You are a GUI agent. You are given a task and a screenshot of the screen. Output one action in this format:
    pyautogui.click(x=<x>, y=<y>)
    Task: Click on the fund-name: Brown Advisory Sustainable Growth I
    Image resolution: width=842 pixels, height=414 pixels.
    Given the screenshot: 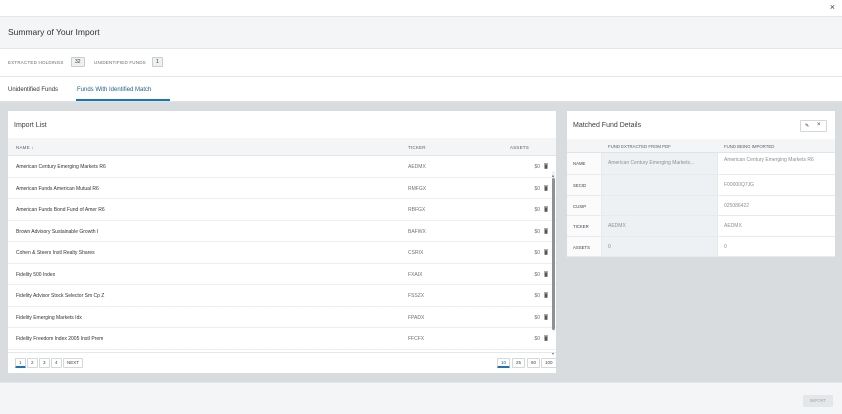 What is the action you would take?
    pyautogui.click(x=57, y=231)
    